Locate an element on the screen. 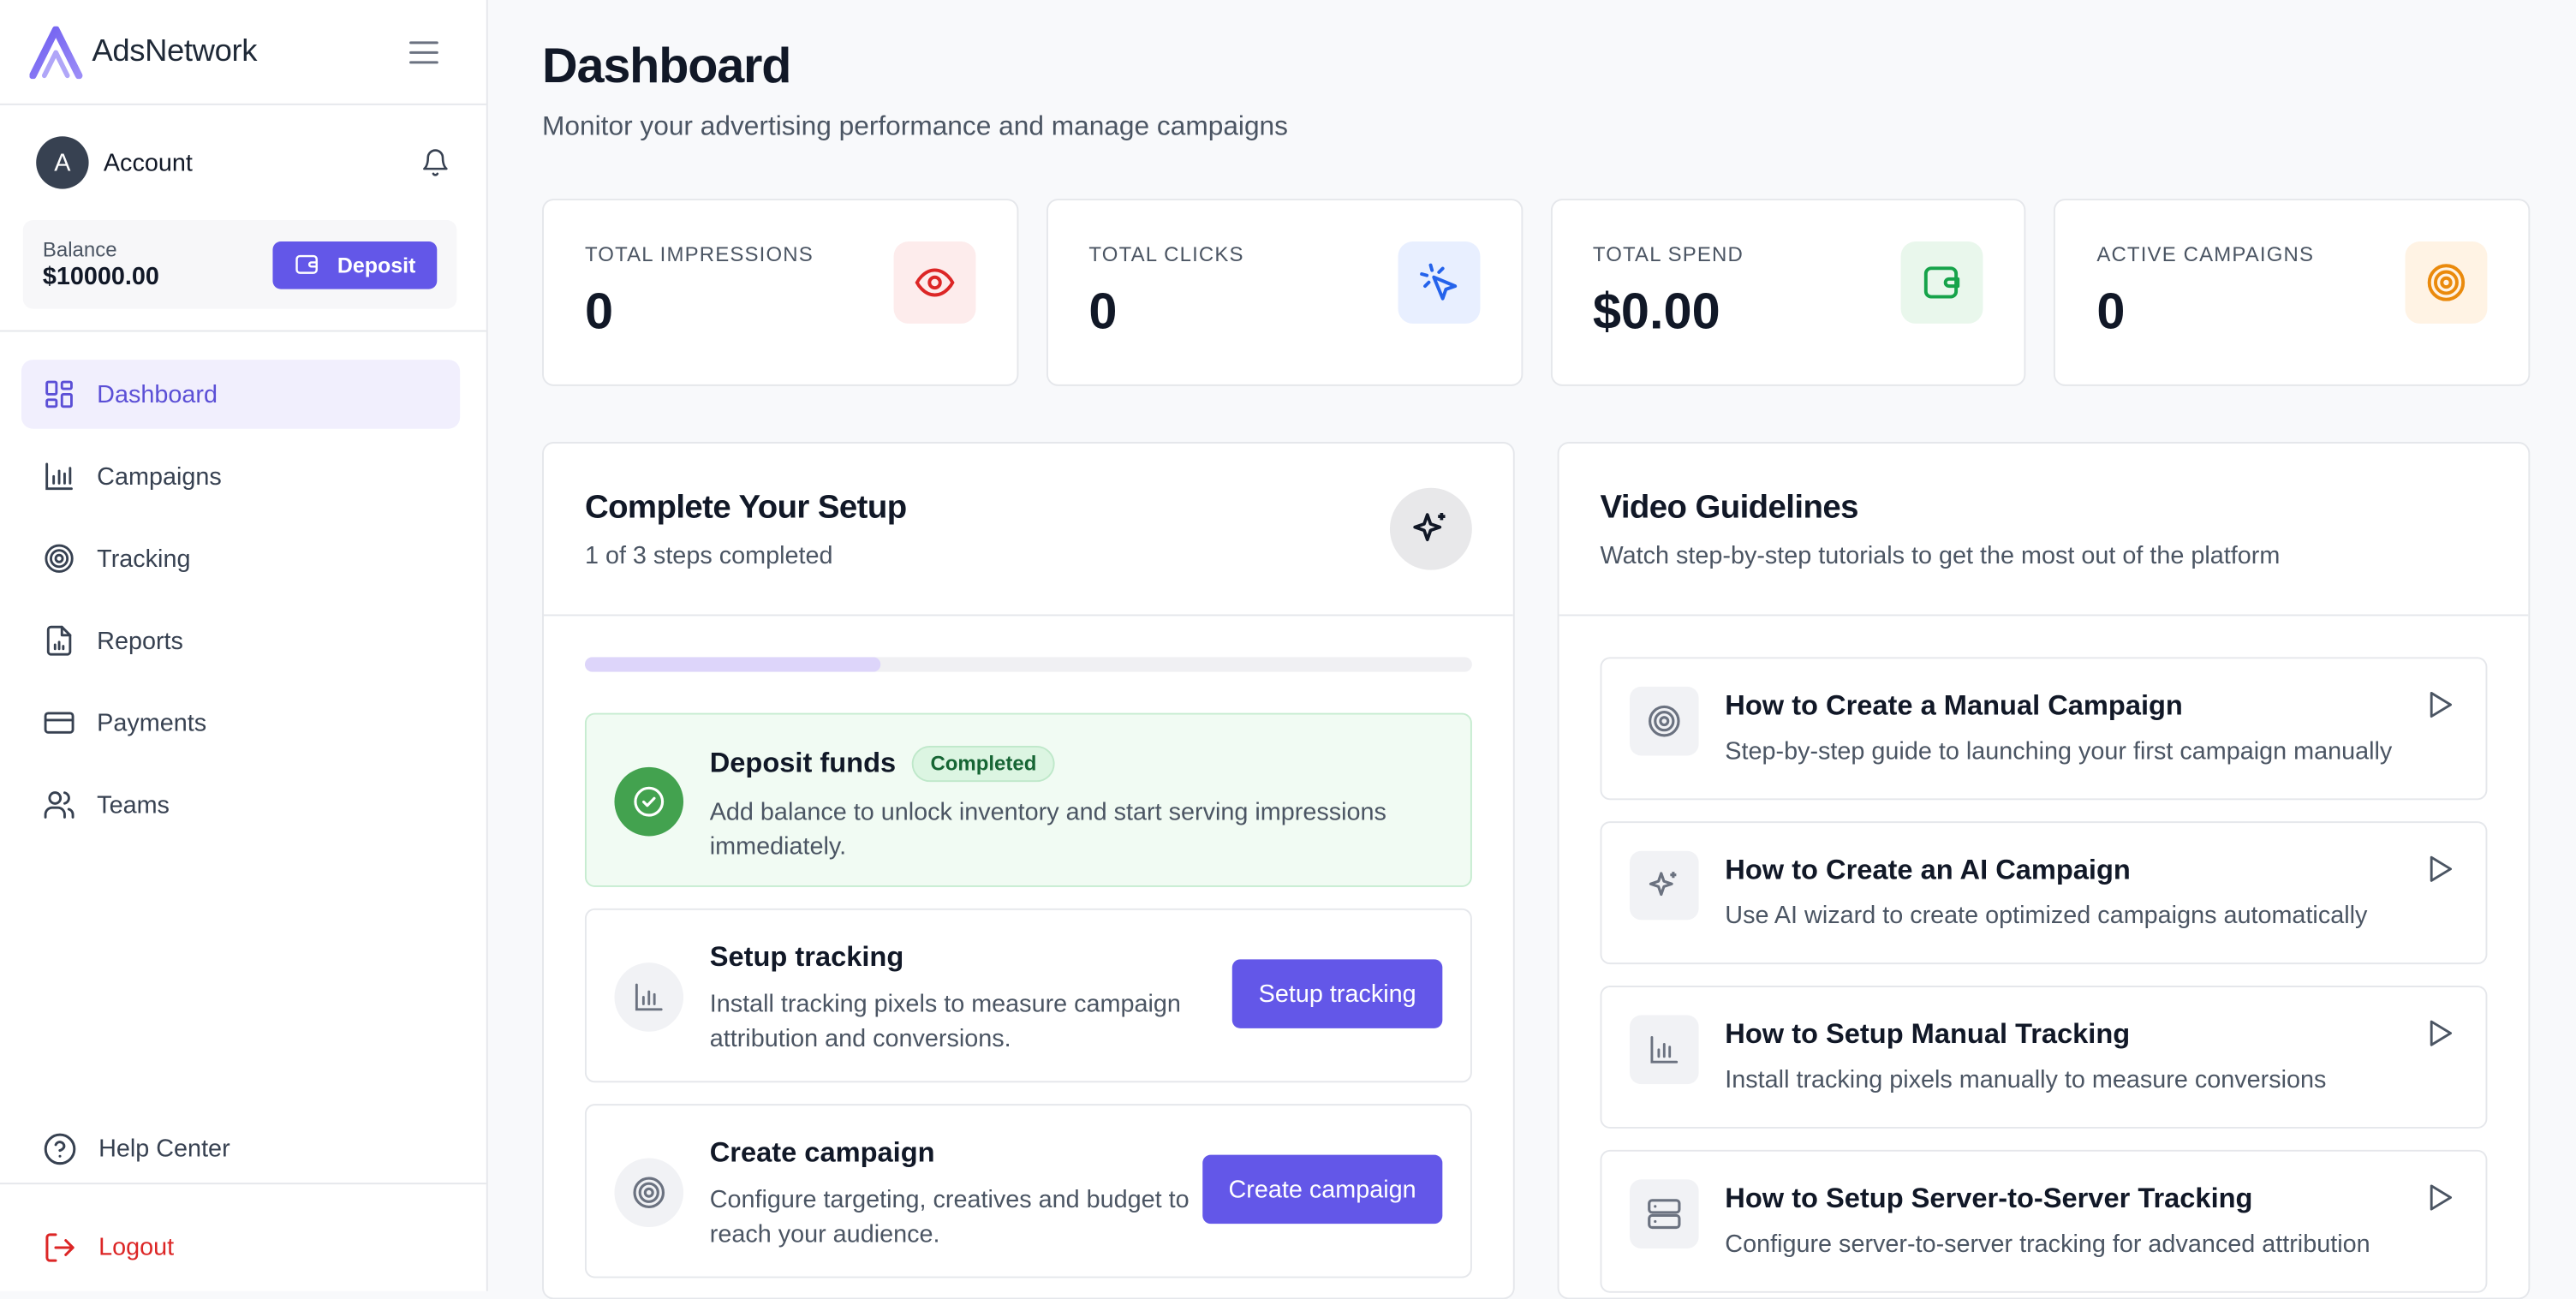  sidebar-item-dashboard: Dashboard is located at coordinates (241, 394).